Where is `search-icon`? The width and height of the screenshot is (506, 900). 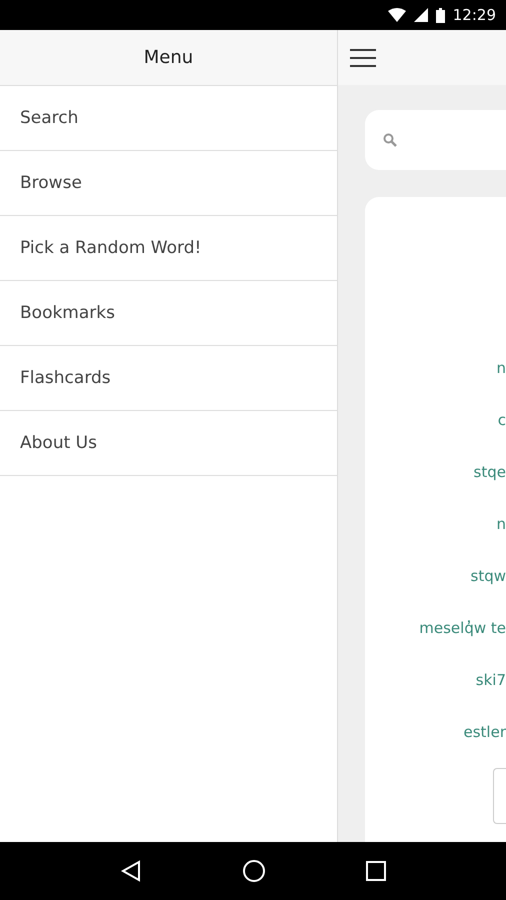
search-icon is located at coordinates (390, 140).